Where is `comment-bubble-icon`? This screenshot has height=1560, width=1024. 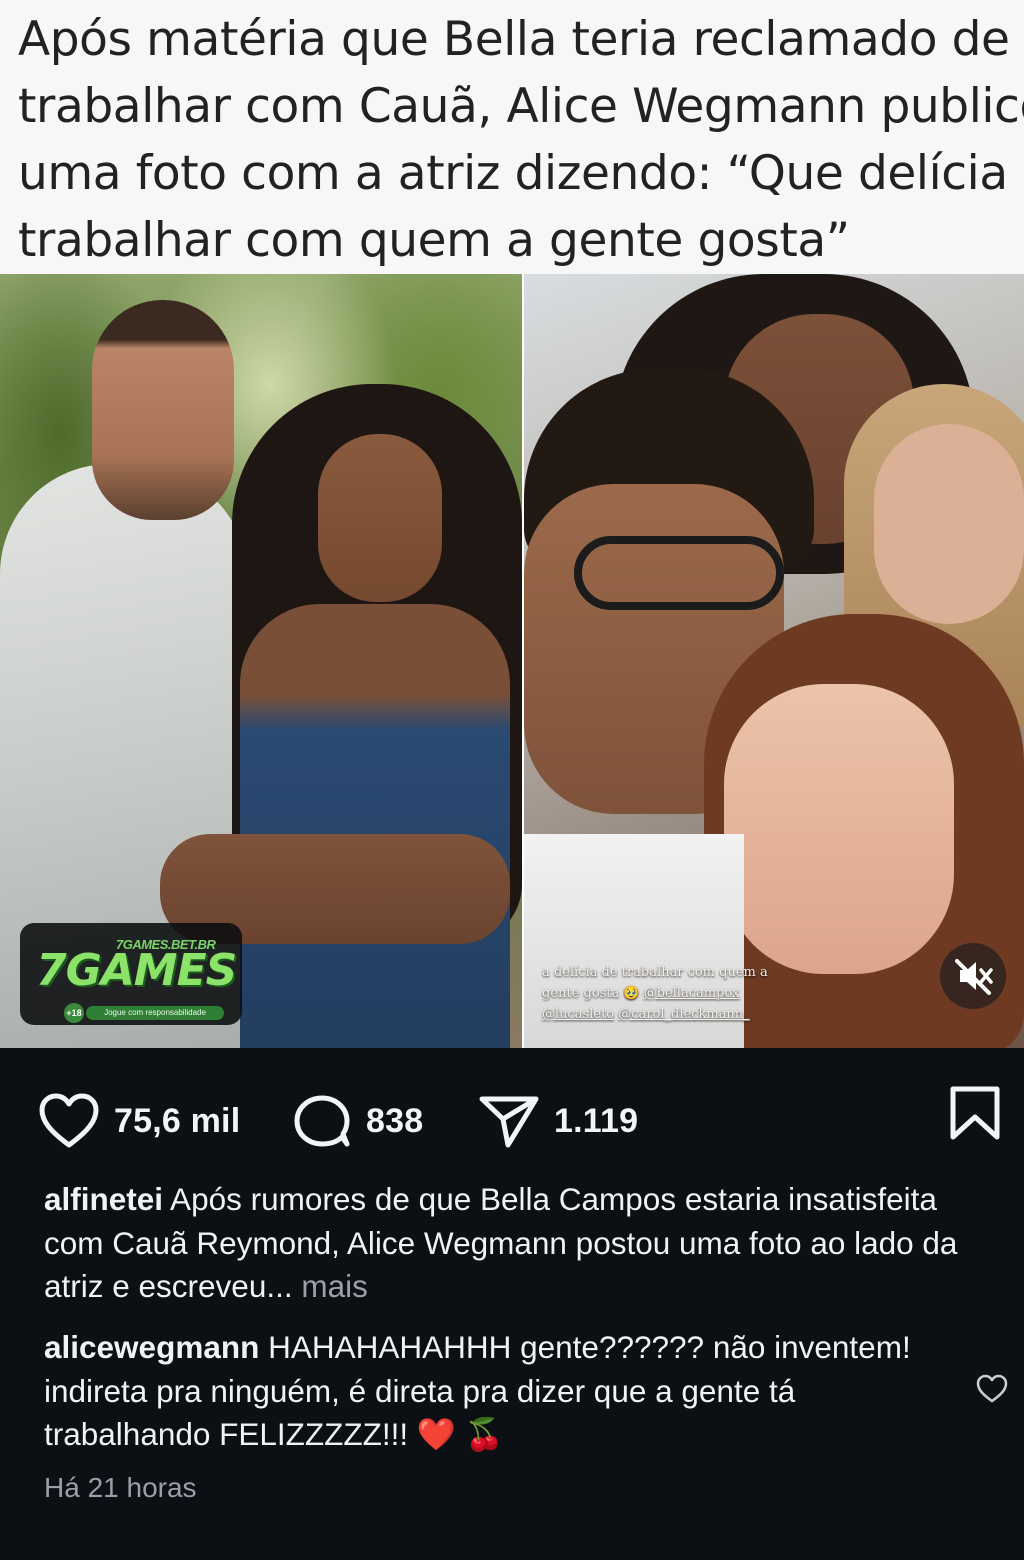 comment-bubble-icon is located at coordinates (322, 1121).